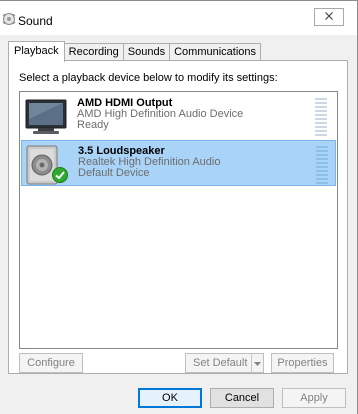 The height and width of the screenshot is (414, 358). I want to click on device-status: Ready, so click(93, 125).